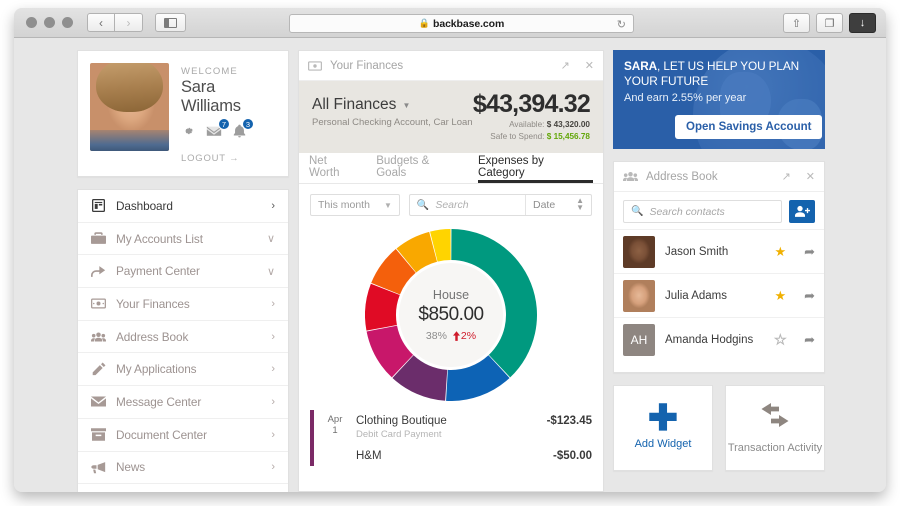 The image size is (900, 506). Describe the element at coordinates (862, 23) in the screenshot. I see `downloads-button: ↓` at that location.